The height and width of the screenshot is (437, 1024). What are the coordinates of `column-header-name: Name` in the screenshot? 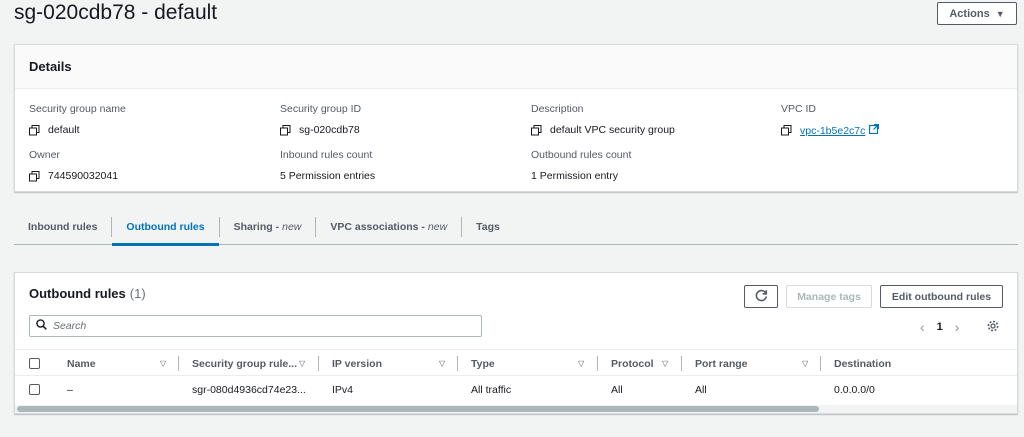 It's located at (81, 363).